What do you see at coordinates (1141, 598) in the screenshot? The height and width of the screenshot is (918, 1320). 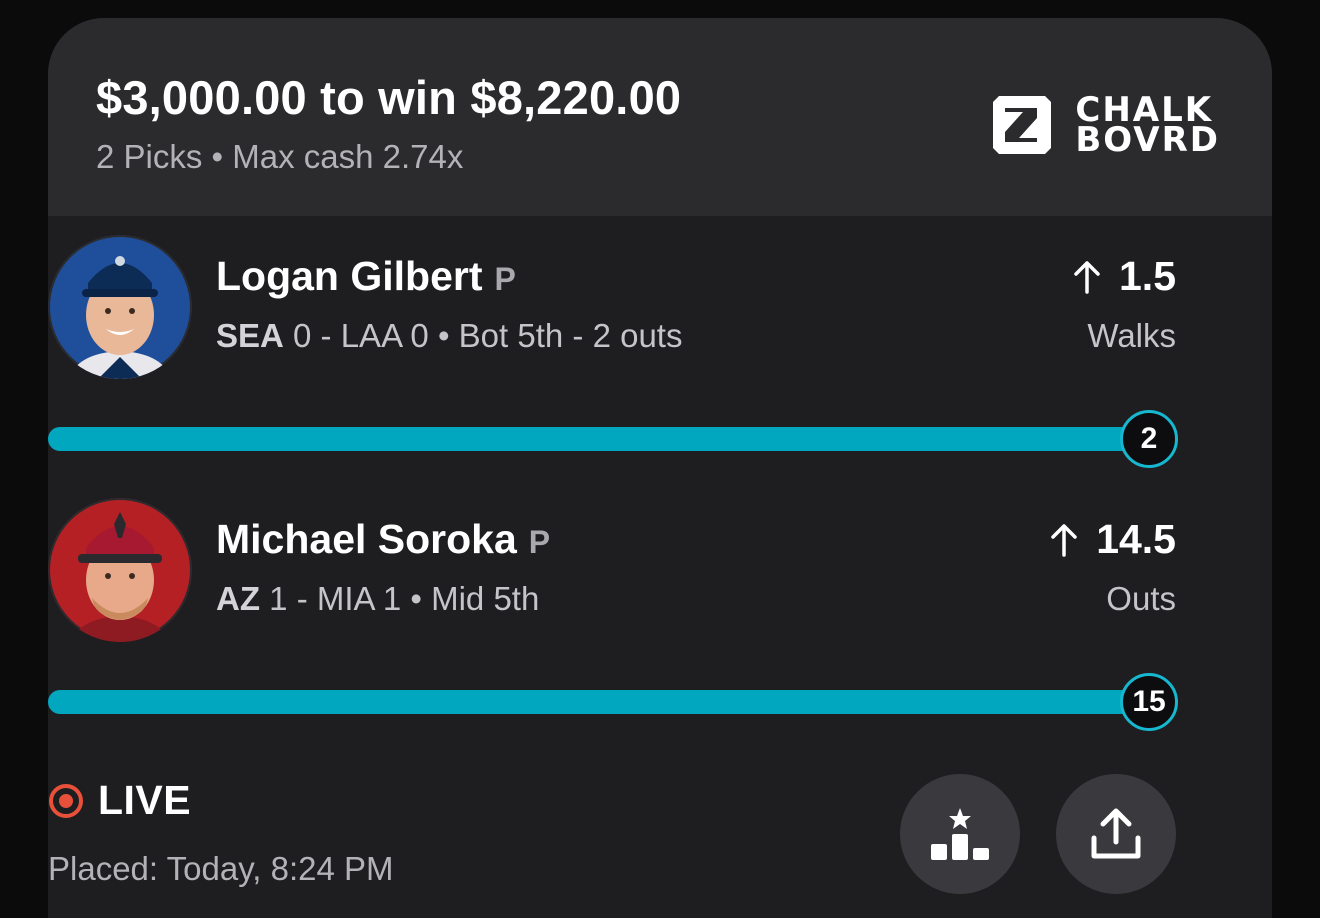 I see `stat-type: Outs` at bounding box center [1141, 598].